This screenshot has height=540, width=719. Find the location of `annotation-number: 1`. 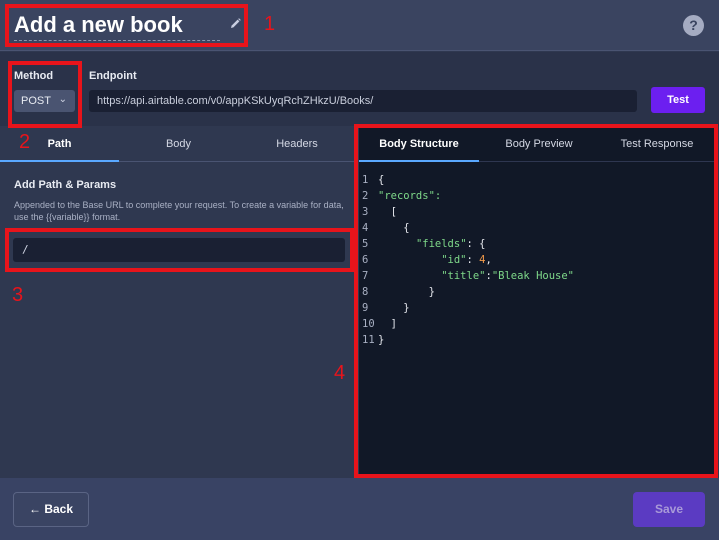

annotation-number: 1 is located at coordinates (270, 24).